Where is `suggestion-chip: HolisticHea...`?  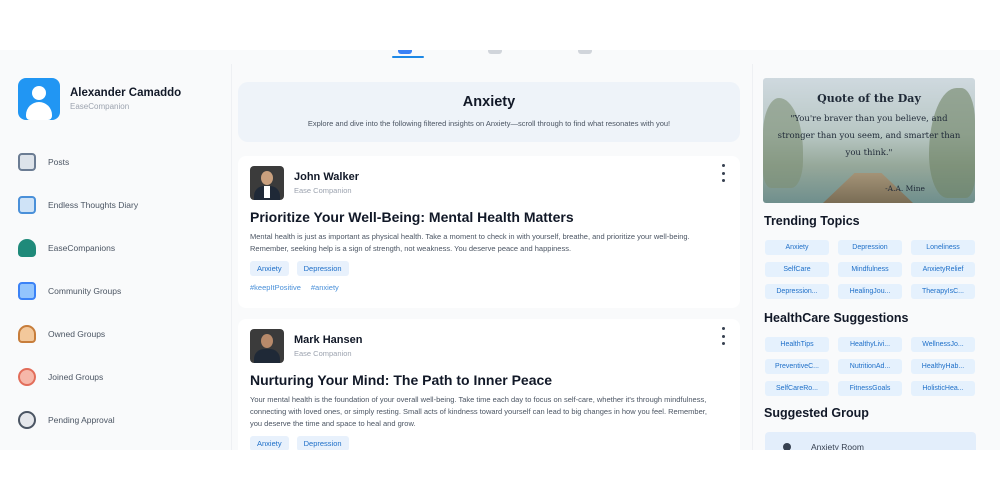
suggestion-chip: HolisticHea... is located at coordinates (943, 388).